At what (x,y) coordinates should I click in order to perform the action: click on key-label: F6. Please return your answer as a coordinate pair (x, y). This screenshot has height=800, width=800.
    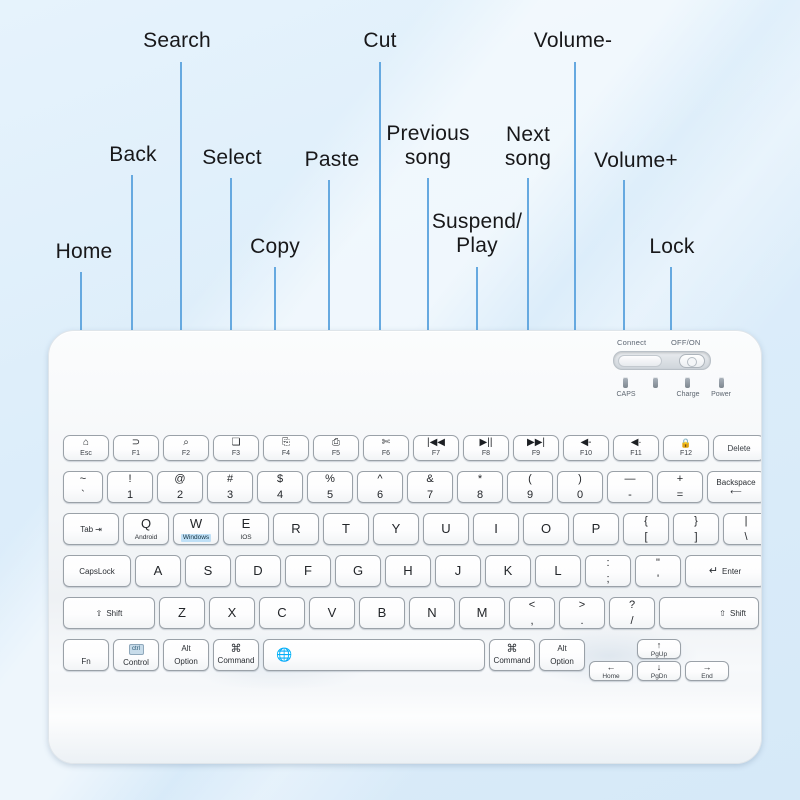
    Looking at the image, I should click on (386, 453).